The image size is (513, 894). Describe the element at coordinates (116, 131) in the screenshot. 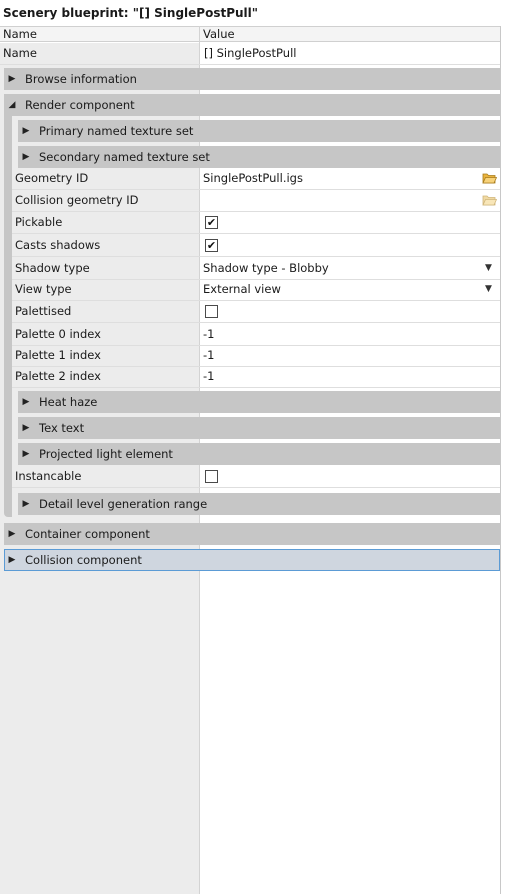

I see `group-label: Primary named texture set` at that location.